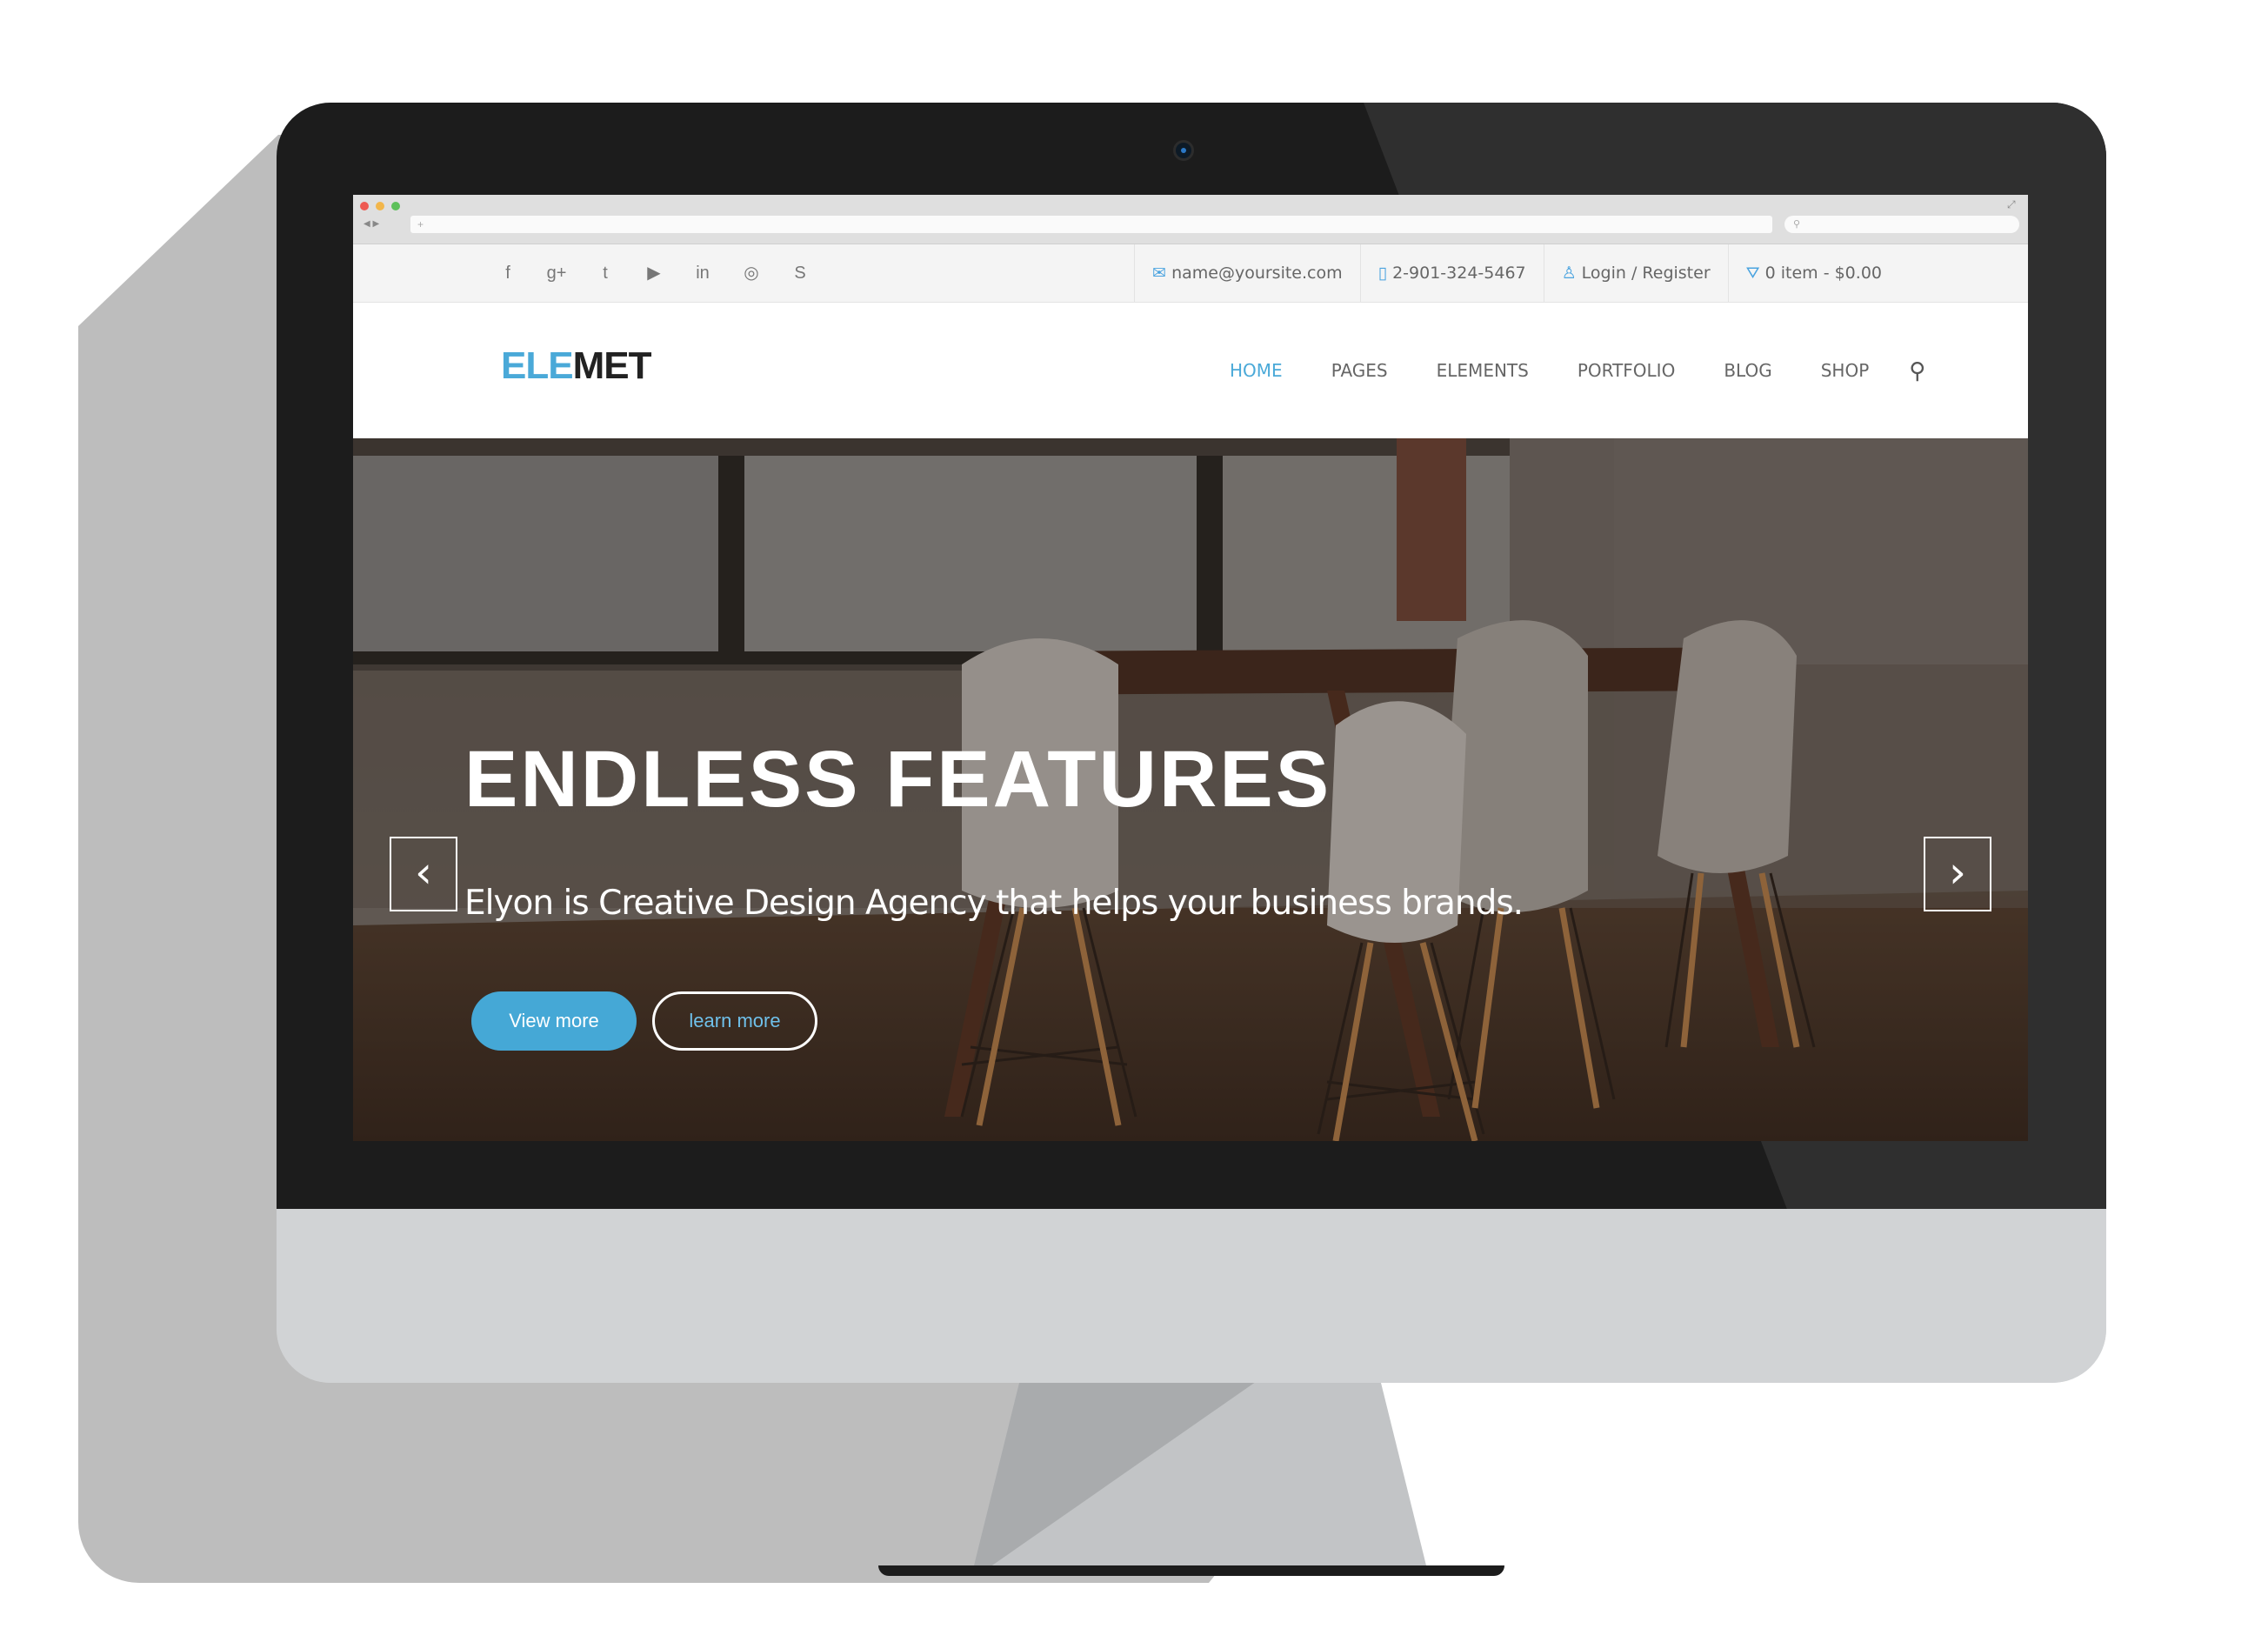 The height and width of the screenshot is (1642, 2268). What do you see at coordinates (1191, 1296) in the screenshot?
I see `monitor-chin` at bounding box center [1191, 1296].